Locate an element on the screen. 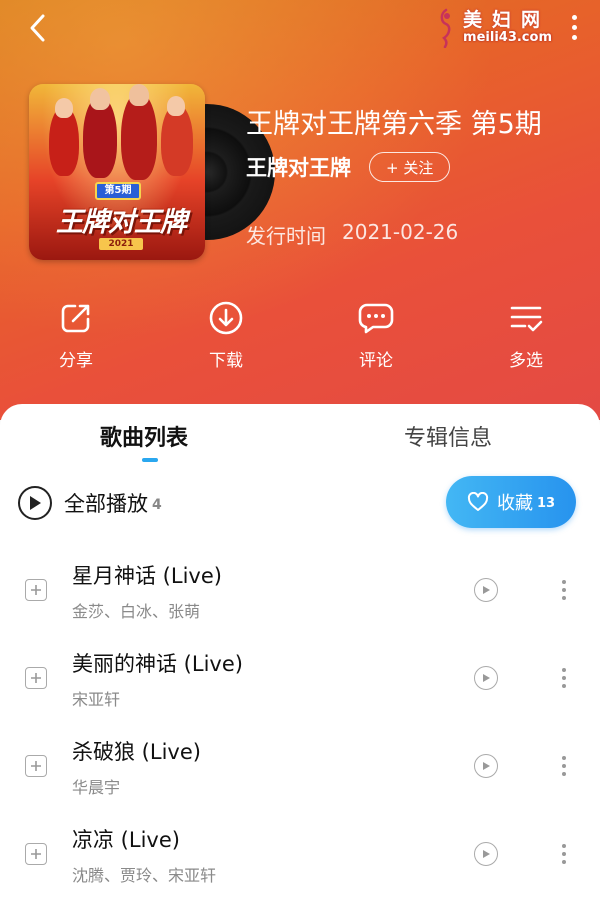 Image resolution: width=600 pixels, height=902 pixels. cover-year: 2021 is located at coordinates (121, 244).